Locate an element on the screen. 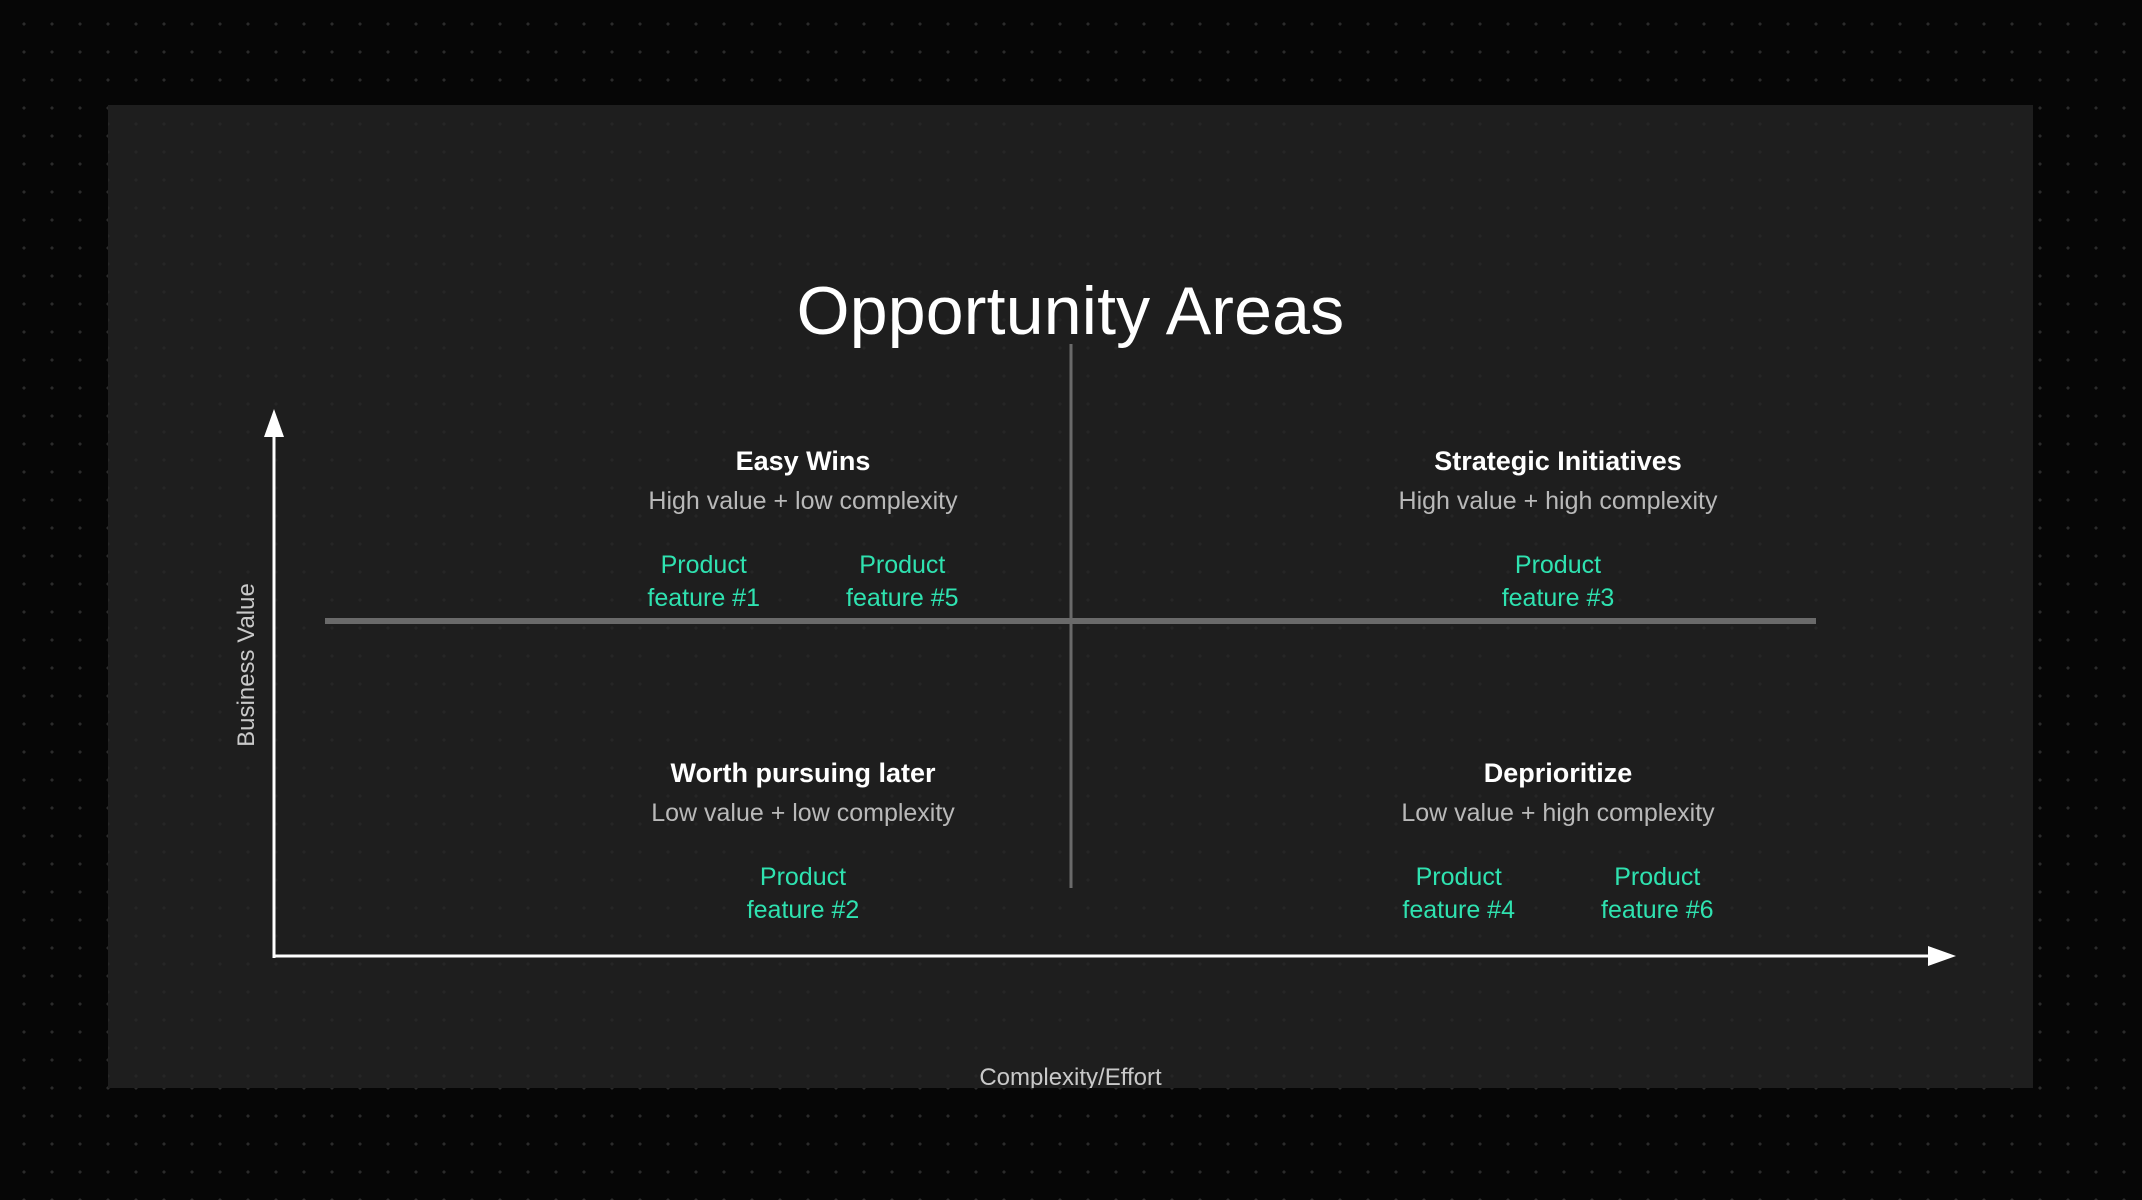 The image size is (2142, 1200). feature-label-line2: feature #4 is located at coordinates (1458, 910).